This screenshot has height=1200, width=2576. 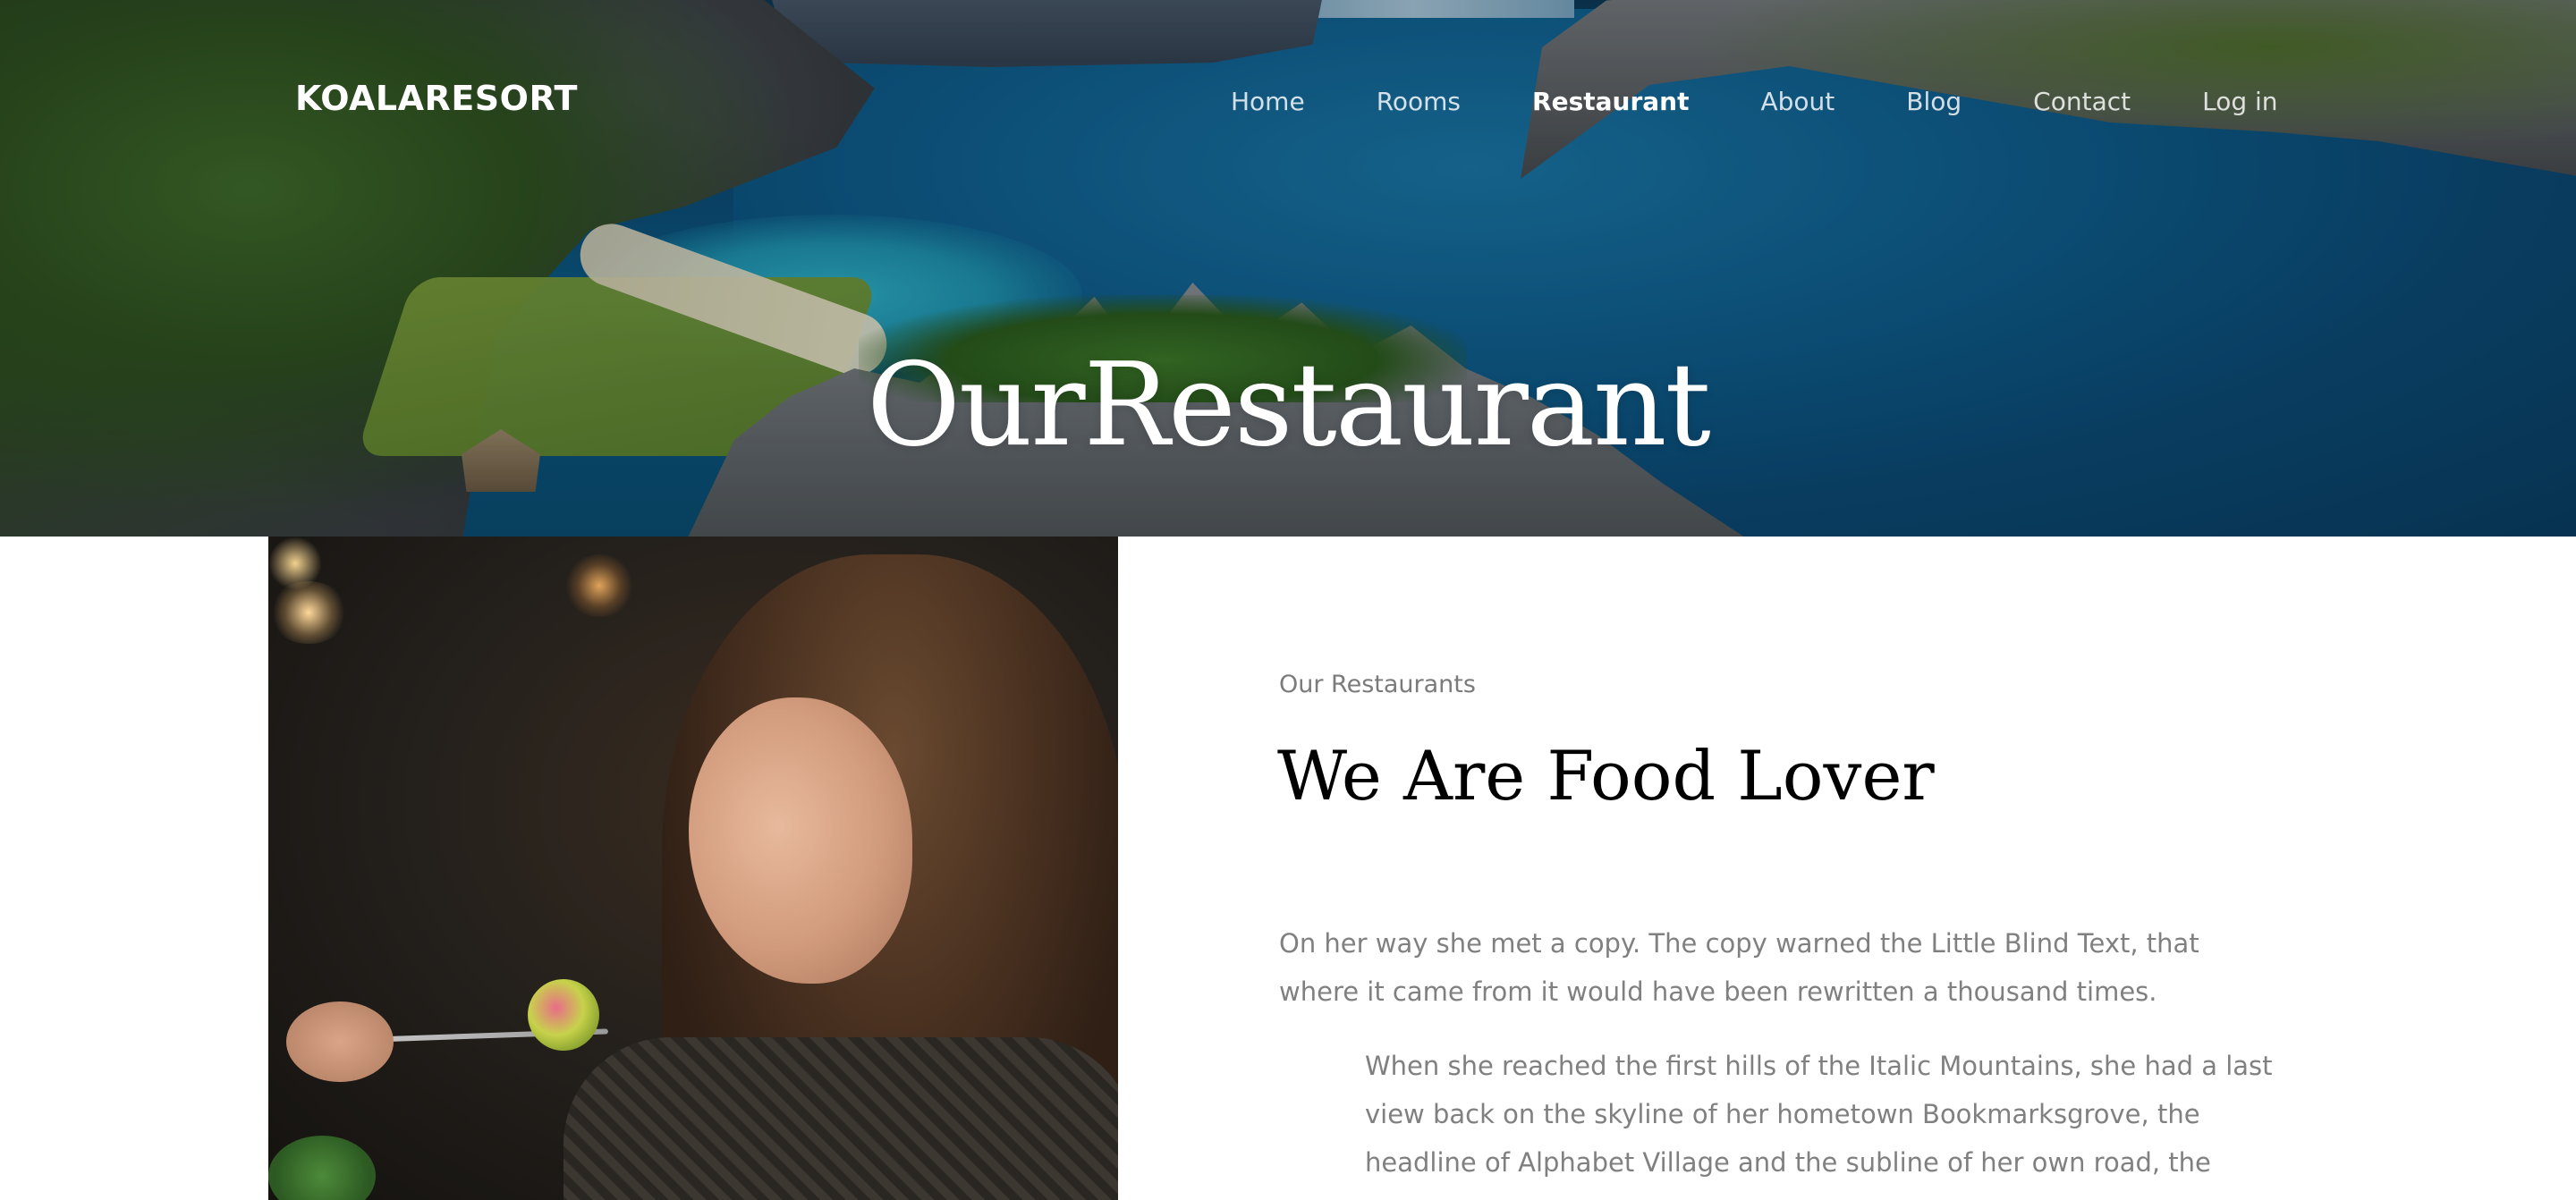 What do you see at coordinates (1797, 102) in the screenshot?
I see `nav-item-about: About` at bounding box center [1797, 102].